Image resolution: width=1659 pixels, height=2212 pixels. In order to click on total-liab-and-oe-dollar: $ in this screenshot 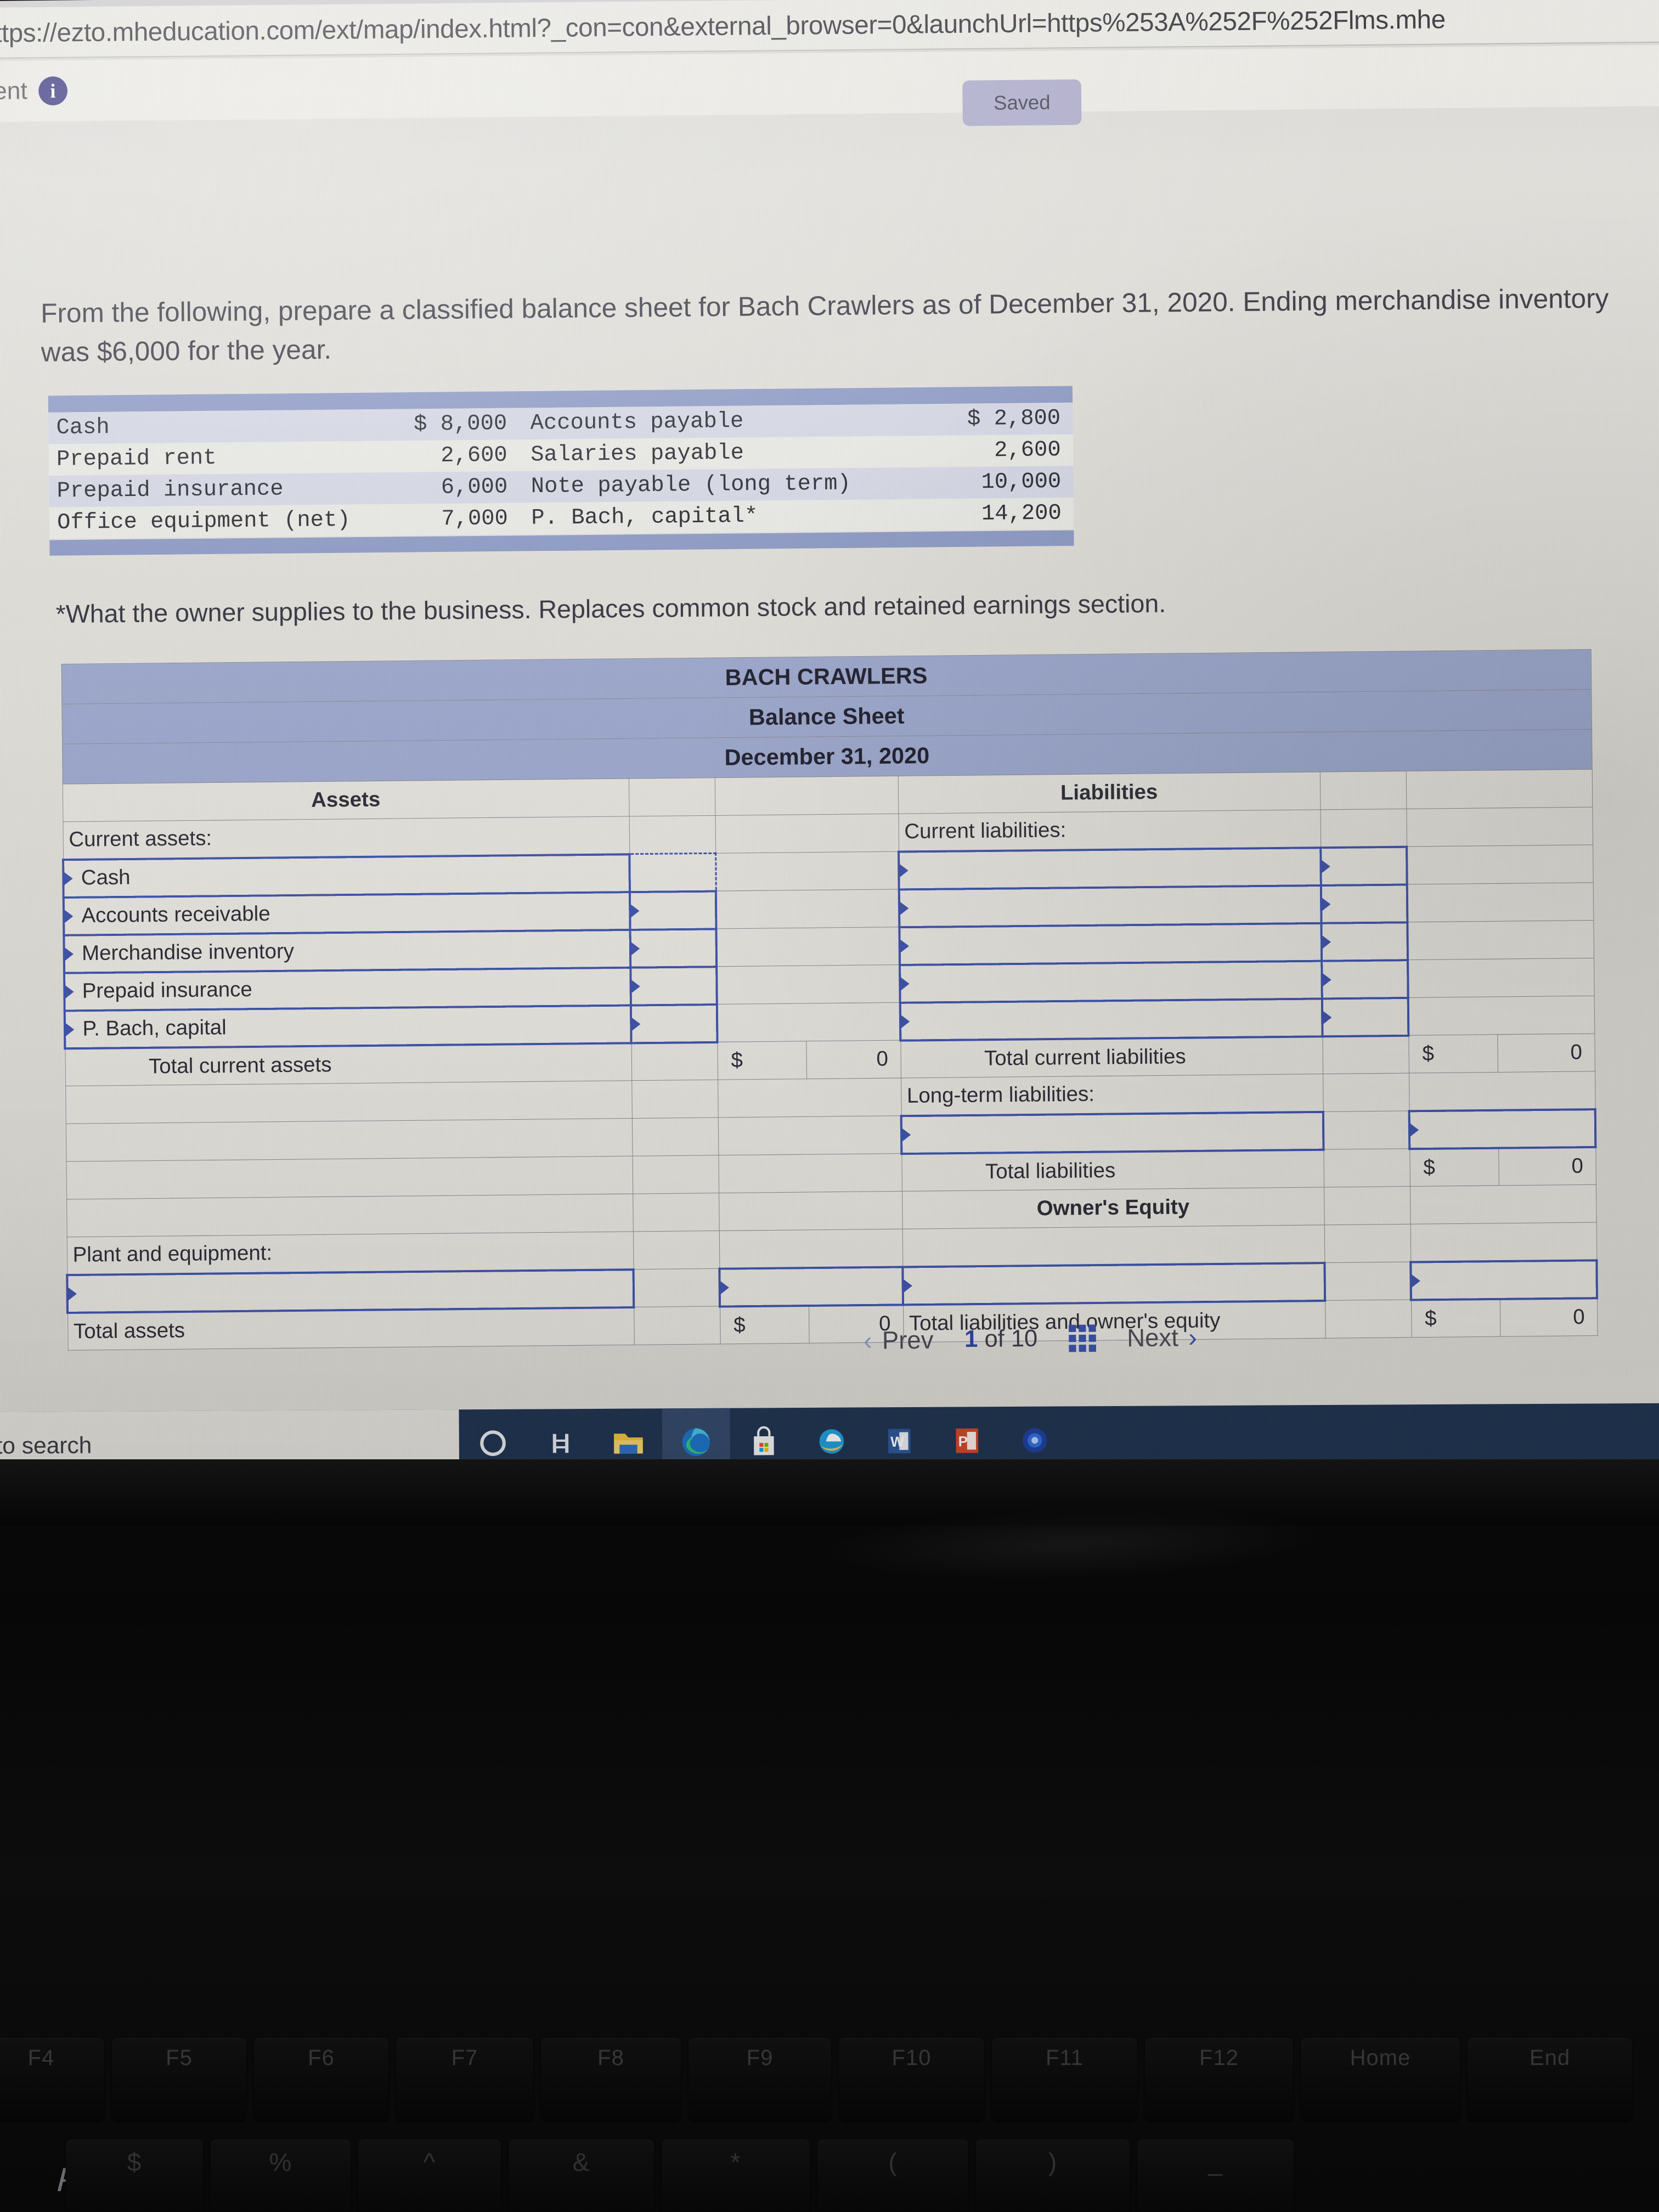, I will do `click(1455, 1318)`.